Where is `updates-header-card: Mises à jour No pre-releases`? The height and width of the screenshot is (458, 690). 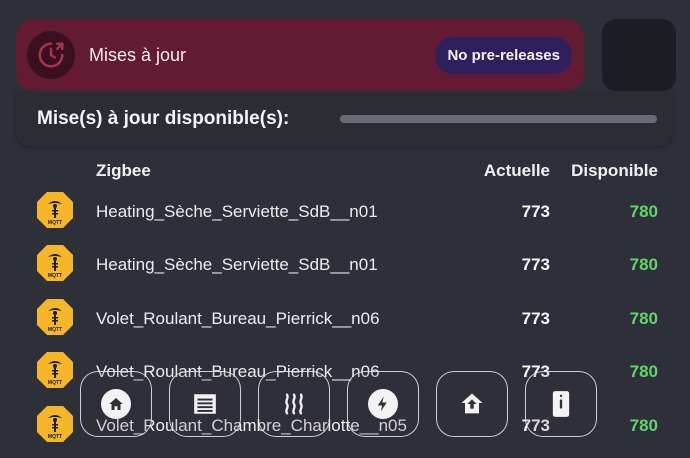
updates-header-card: Mises à jour No pre-releases is located at coordinates (300, 55).